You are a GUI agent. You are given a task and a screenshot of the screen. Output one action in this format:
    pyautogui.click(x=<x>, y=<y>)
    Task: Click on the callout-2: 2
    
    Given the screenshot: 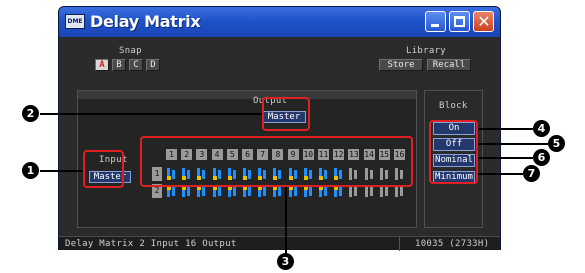 What is the action you would take?
    pyautogui.click(x=30, y=113)
    